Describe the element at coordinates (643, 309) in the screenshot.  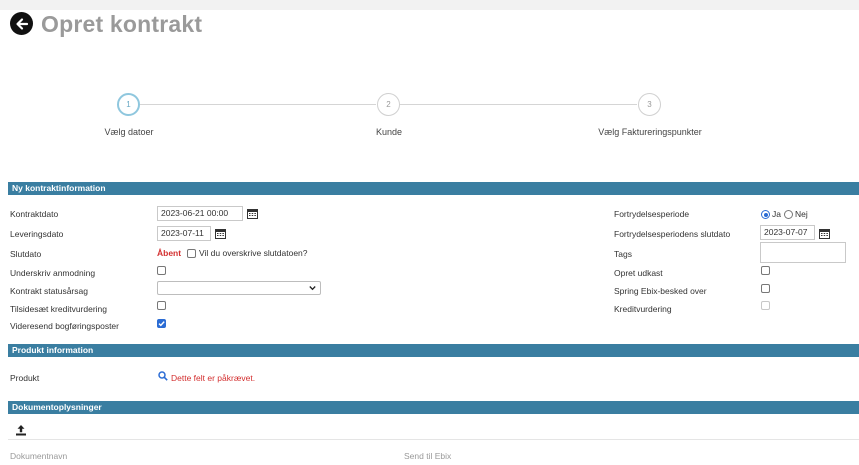
I see `kreditvurdering-label: Kreditvurdering` at that location.